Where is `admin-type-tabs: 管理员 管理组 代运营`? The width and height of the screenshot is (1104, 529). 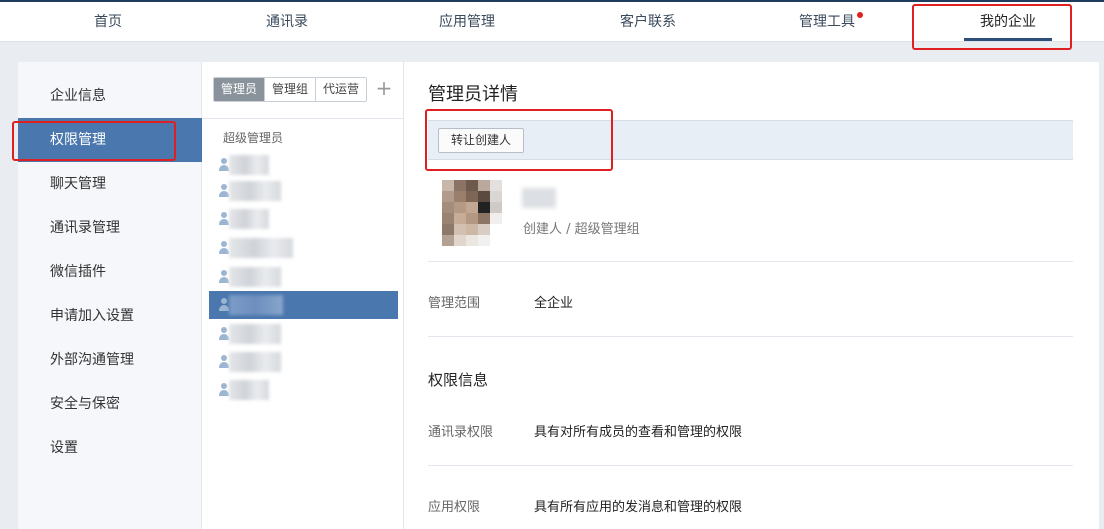 admin-type-tabs: 管理员 管理组 代运营 is located at coordinates (290, 89).